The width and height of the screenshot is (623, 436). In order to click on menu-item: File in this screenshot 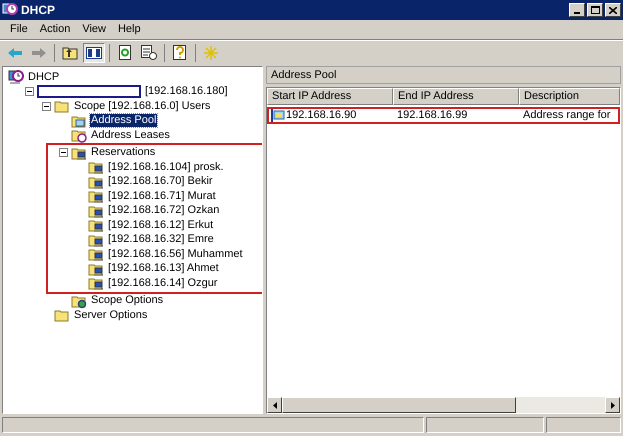, I will do `click(19, 29)`.